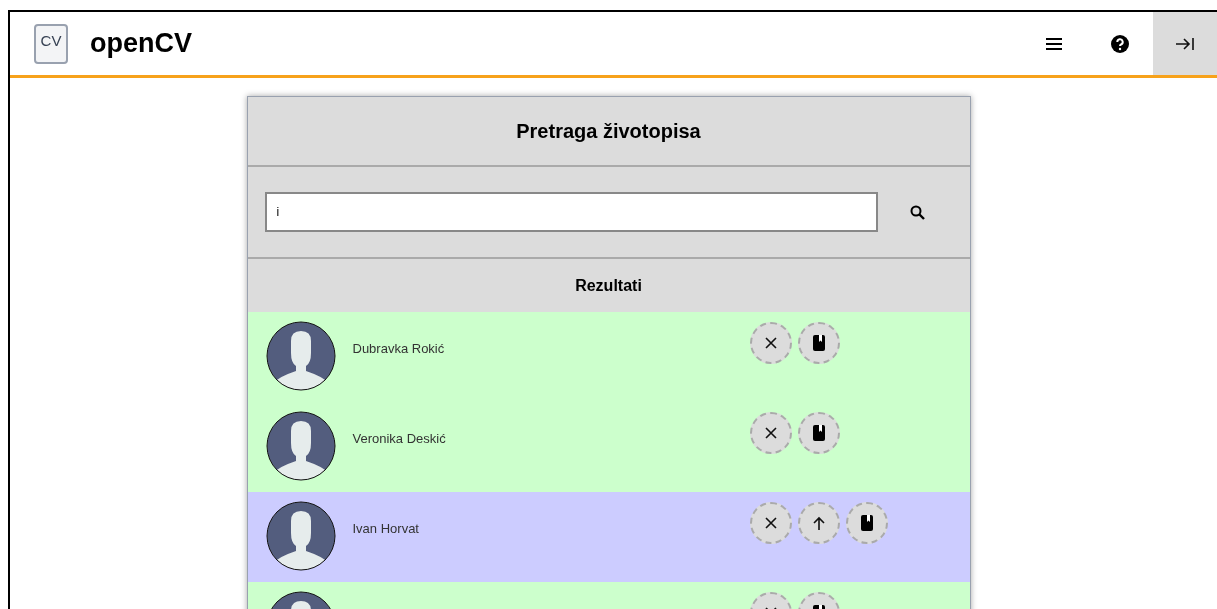 This screenshot has width=1217, height=609. Describe the element at coordinates (386, 529) in the screenshot. I see `candidate-name: Ivan Horvat` at that location.